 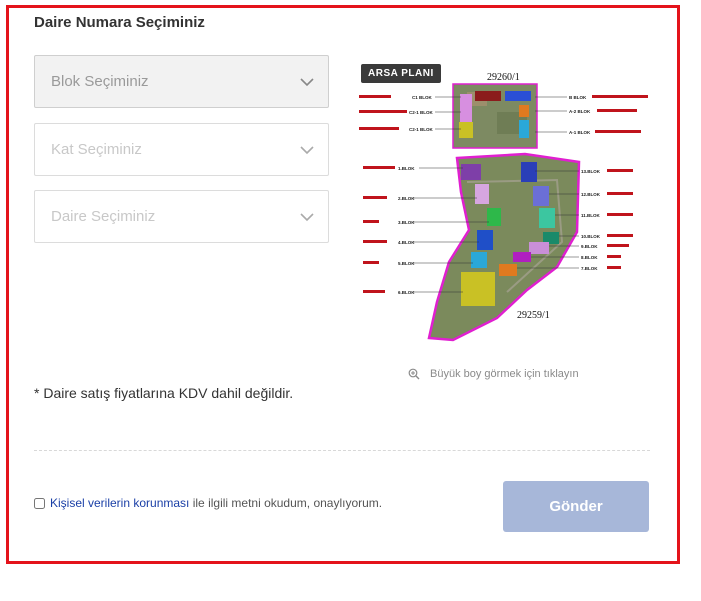 I want to click on block-label: 10.BLOK, so click(x=591, y=236).